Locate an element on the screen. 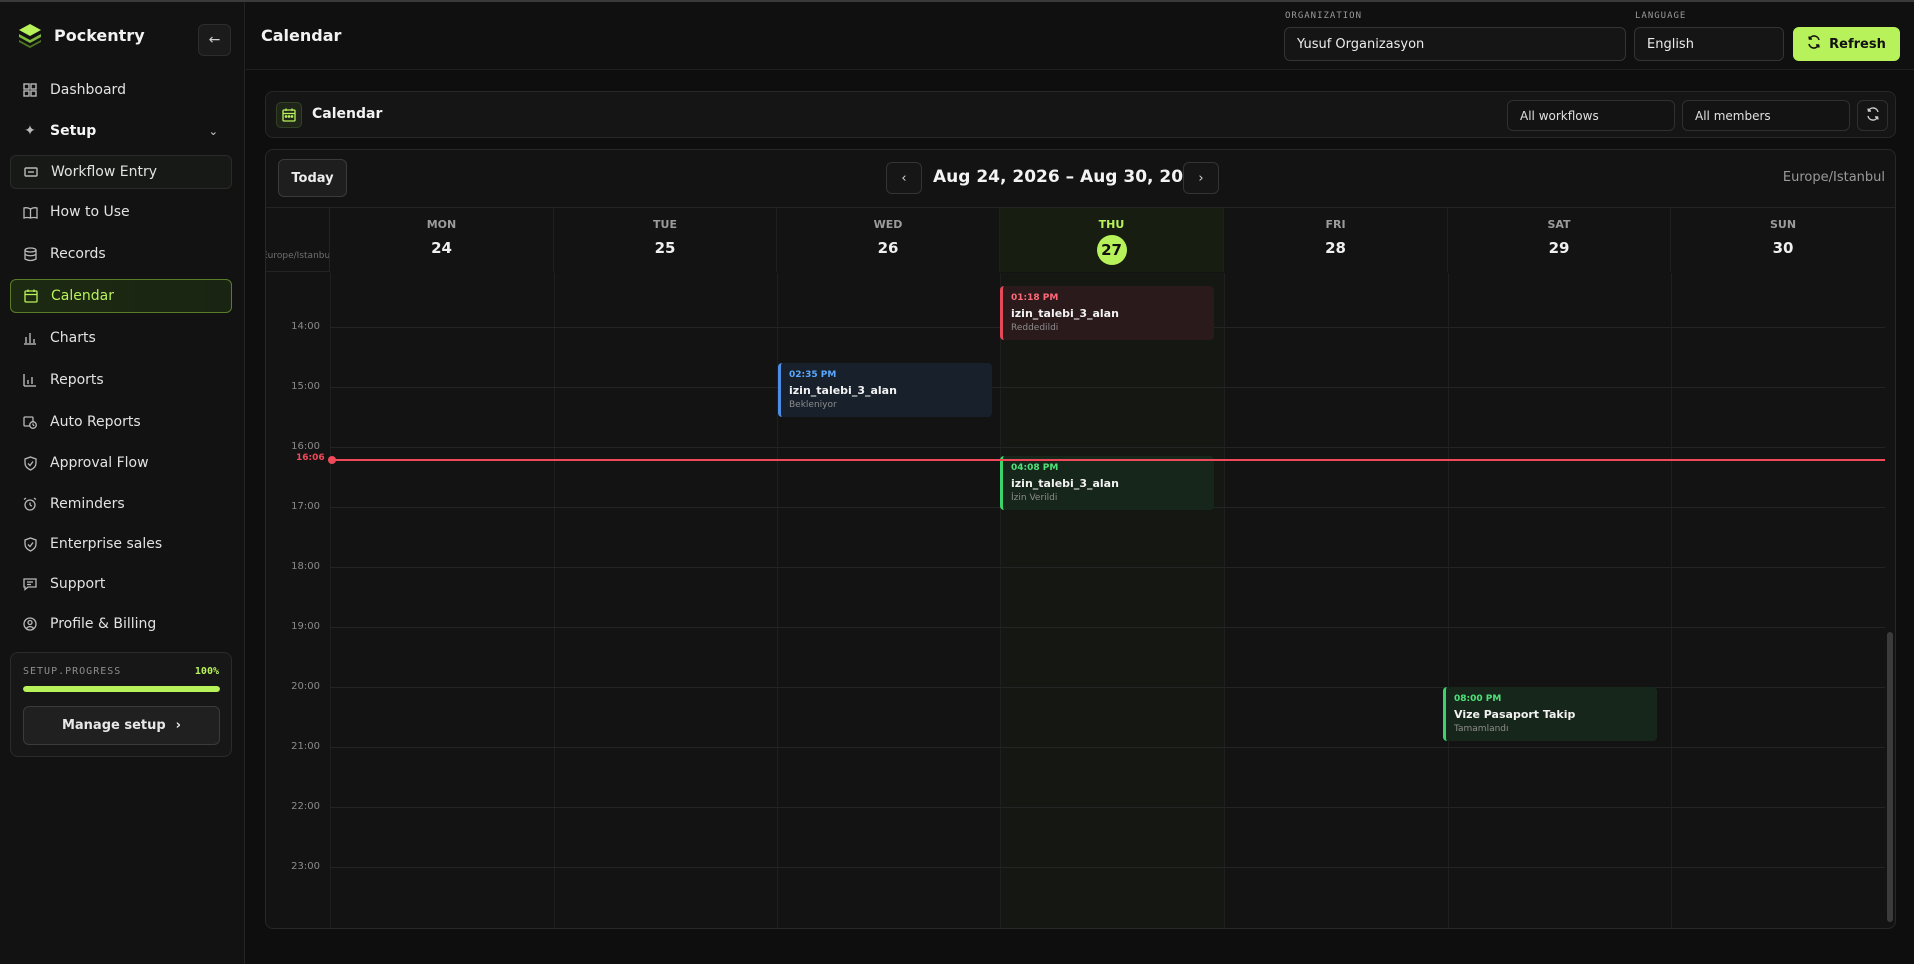 The height and width of the screenshot is (964, 1914). calendar-event: 02:35 PM izin_talebi_3_alan Bekleniyor is located at coordinates (885, 390).